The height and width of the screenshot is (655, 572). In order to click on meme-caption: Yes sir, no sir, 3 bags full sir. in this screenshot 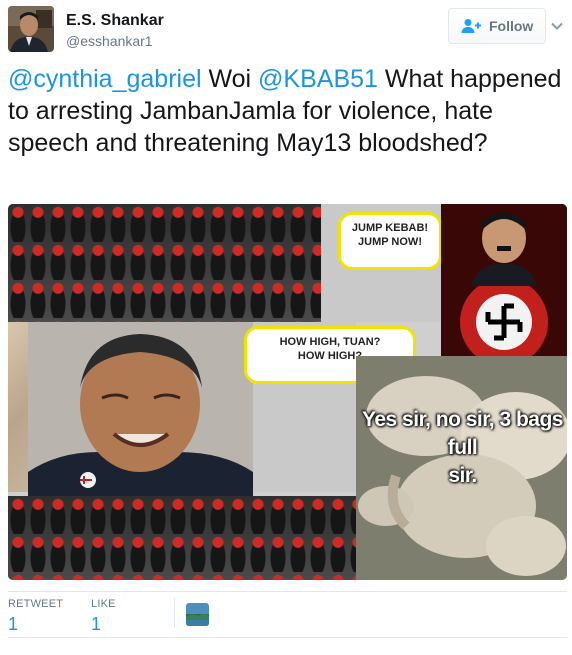, I will do `click(462, 448)`.